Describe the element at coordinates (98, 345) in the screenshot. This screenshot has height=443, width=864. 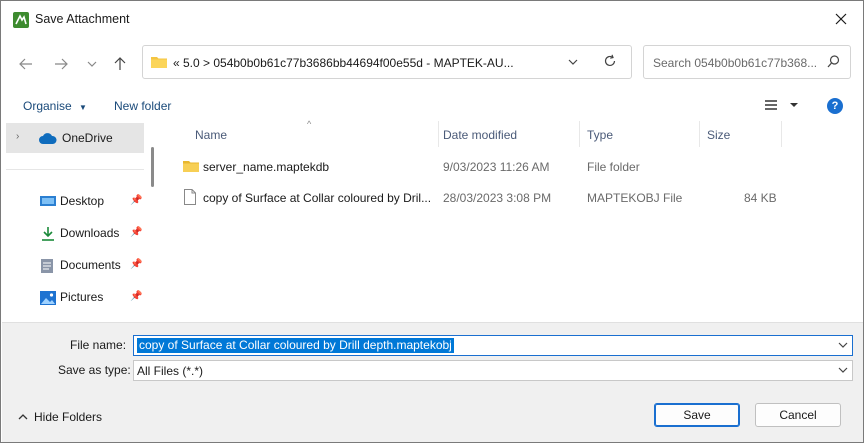
I see `file-name-label: File name:` at that location.